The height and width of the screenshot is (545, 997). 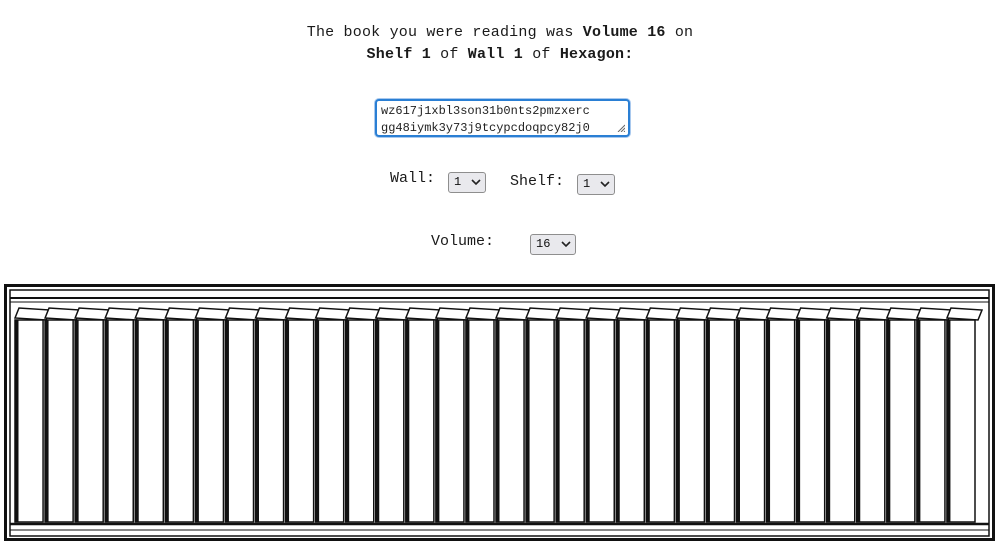 What do you see at coordinates (485, 128) in the screenshot?
I see `hexagon-text-line-2: gg48iymk3y73j9tcypcdoqpcy82j0` at bounding box center [485, 128].